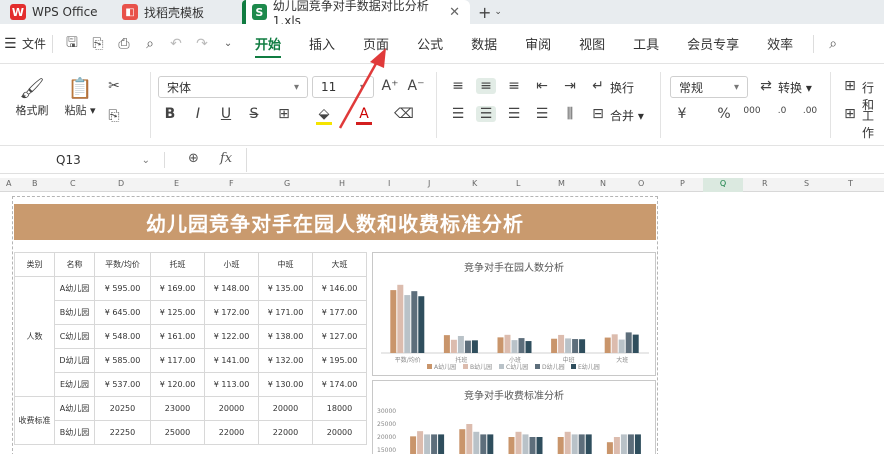 This screenshot has height=454, width=884. I want to click on tab-home: 开始, so click(268, 44).